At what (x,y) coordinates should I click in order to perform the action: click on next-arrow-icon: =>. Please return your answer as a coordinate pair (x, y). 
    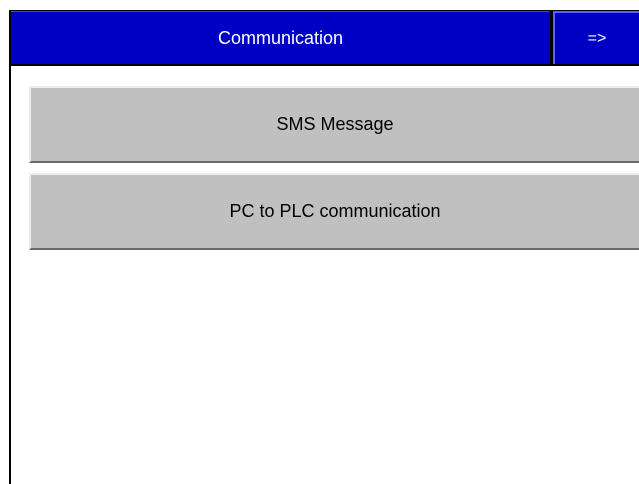
    Looking at the image, I should click on (597, 38).